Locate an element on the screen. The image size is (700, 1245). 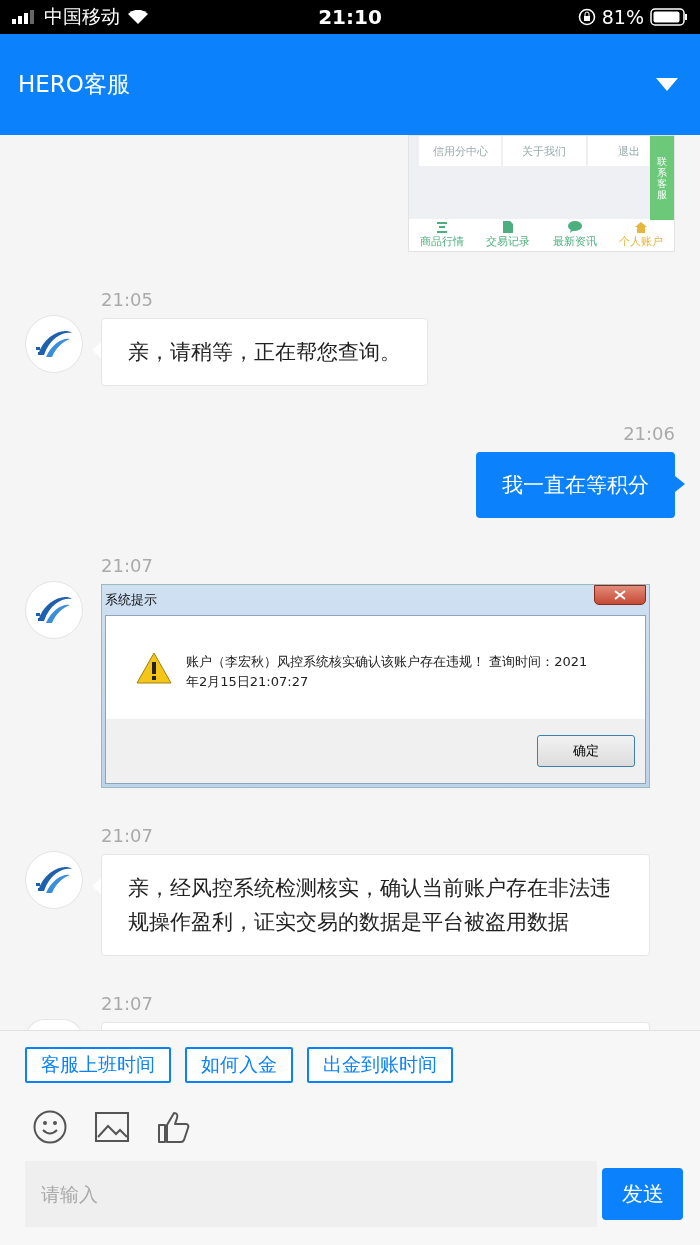
send-button: 发送 is located at coordinates (642, 1194).